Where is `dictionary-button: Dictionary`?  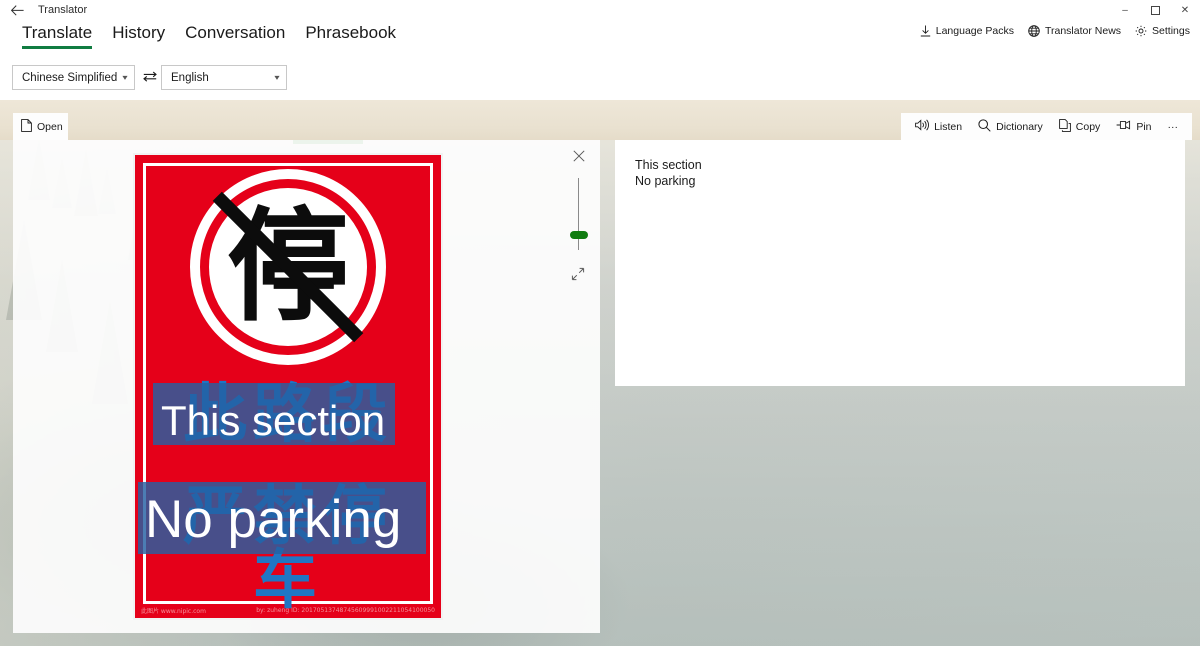 dictionary-button: Dictionary is located at coordinates (1010, 126).